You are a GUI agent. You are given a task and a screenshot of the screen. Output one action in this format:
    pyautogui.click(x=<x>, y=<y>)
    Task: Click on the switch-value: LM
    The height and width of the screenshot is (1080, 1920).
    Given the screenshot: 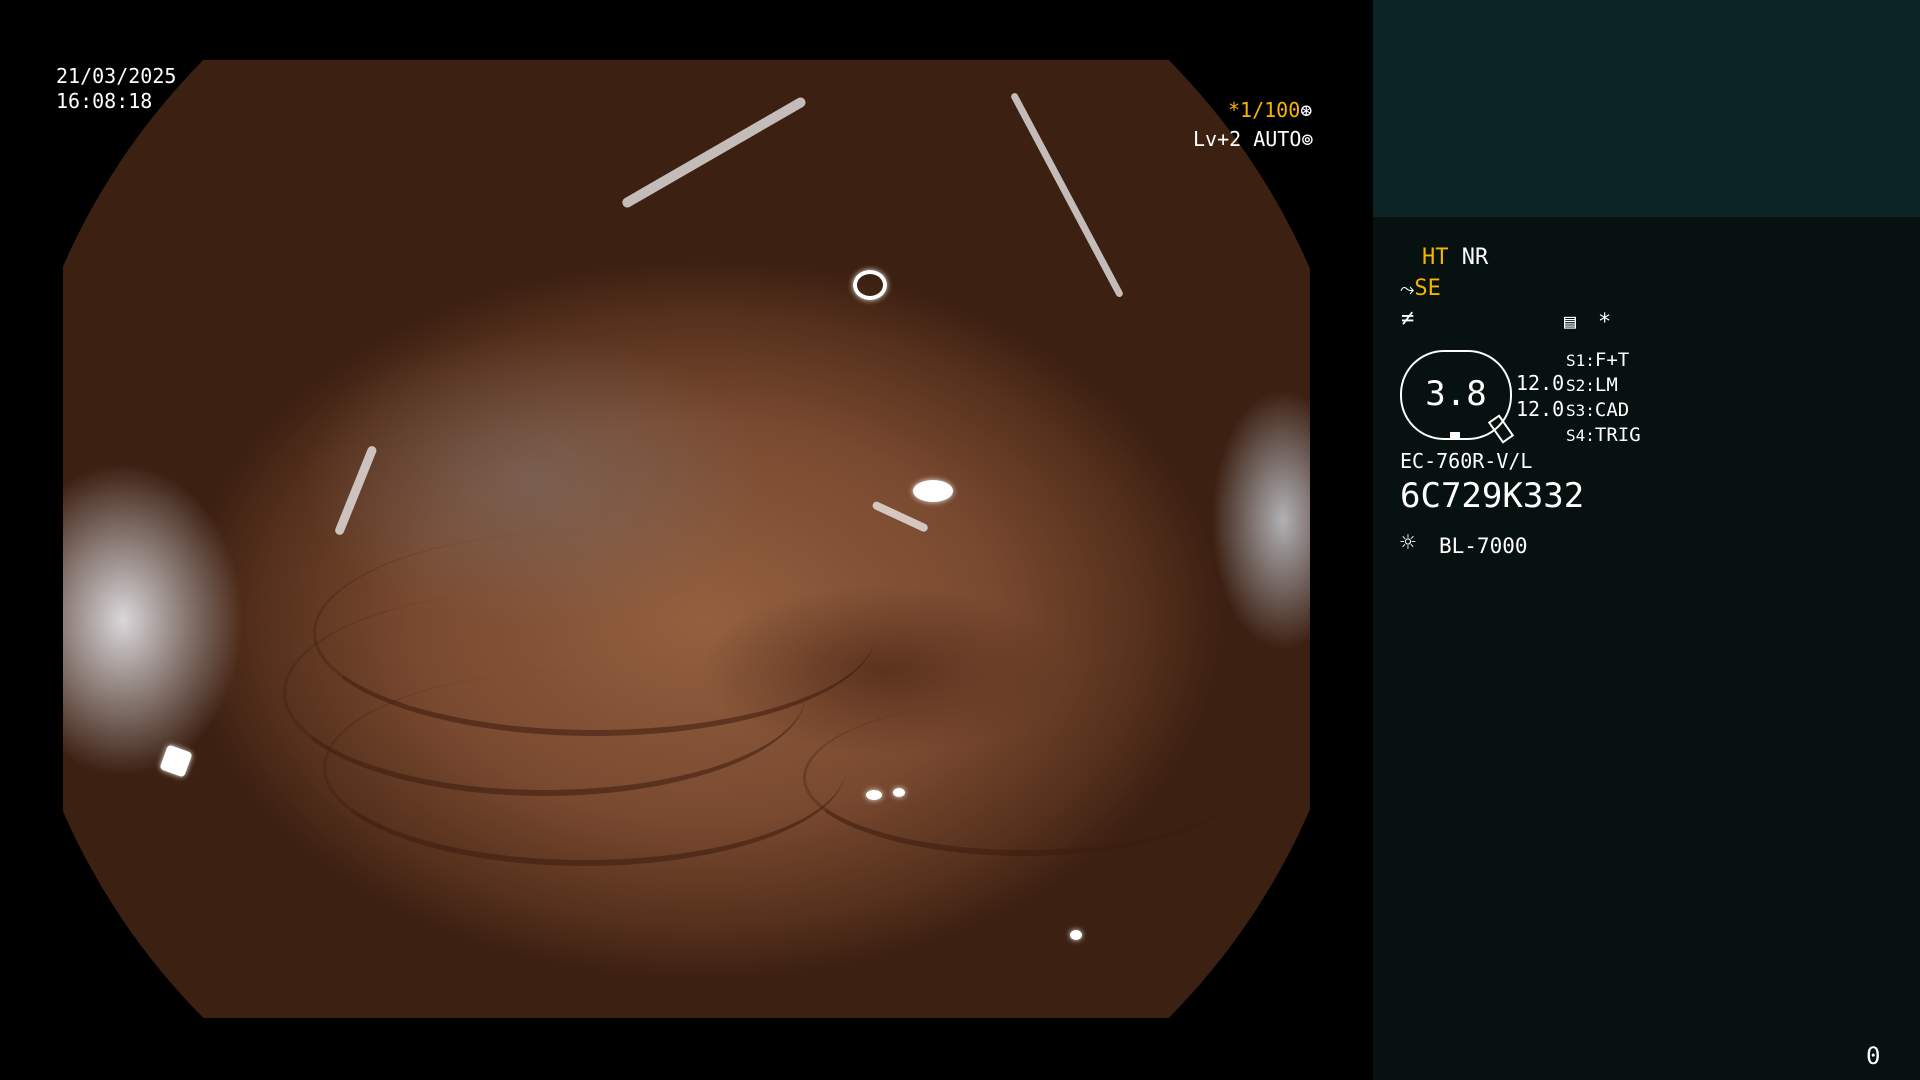 What is the action you would take?
    pyautogui.click(x=1606, y=385)
    